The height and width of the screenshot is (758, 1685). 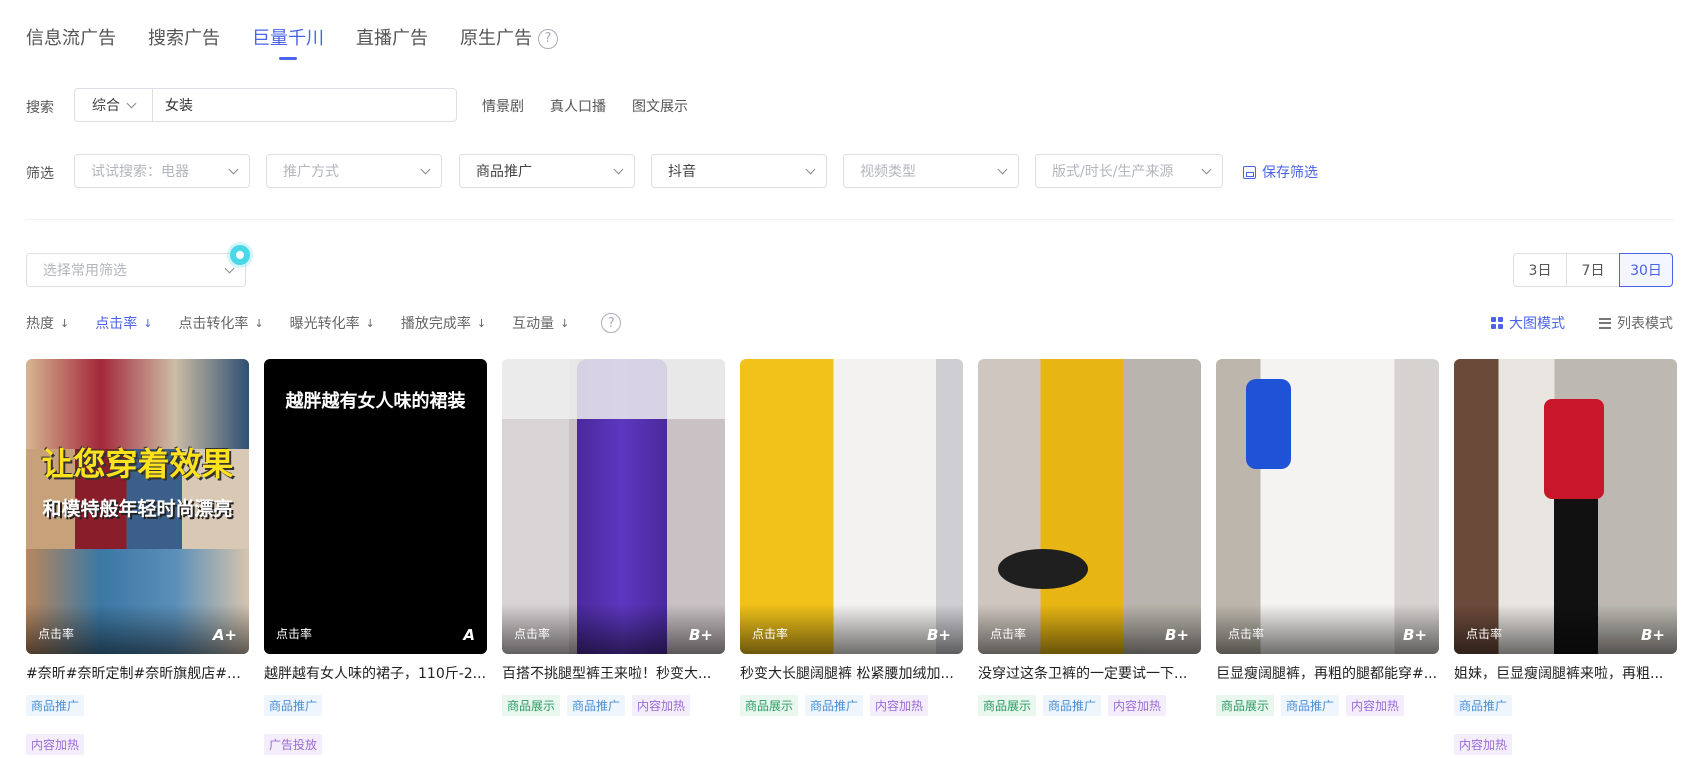 I want to click on sort-impression-cvr: 曝光转化率 ↓, so click(x=332, y=323).